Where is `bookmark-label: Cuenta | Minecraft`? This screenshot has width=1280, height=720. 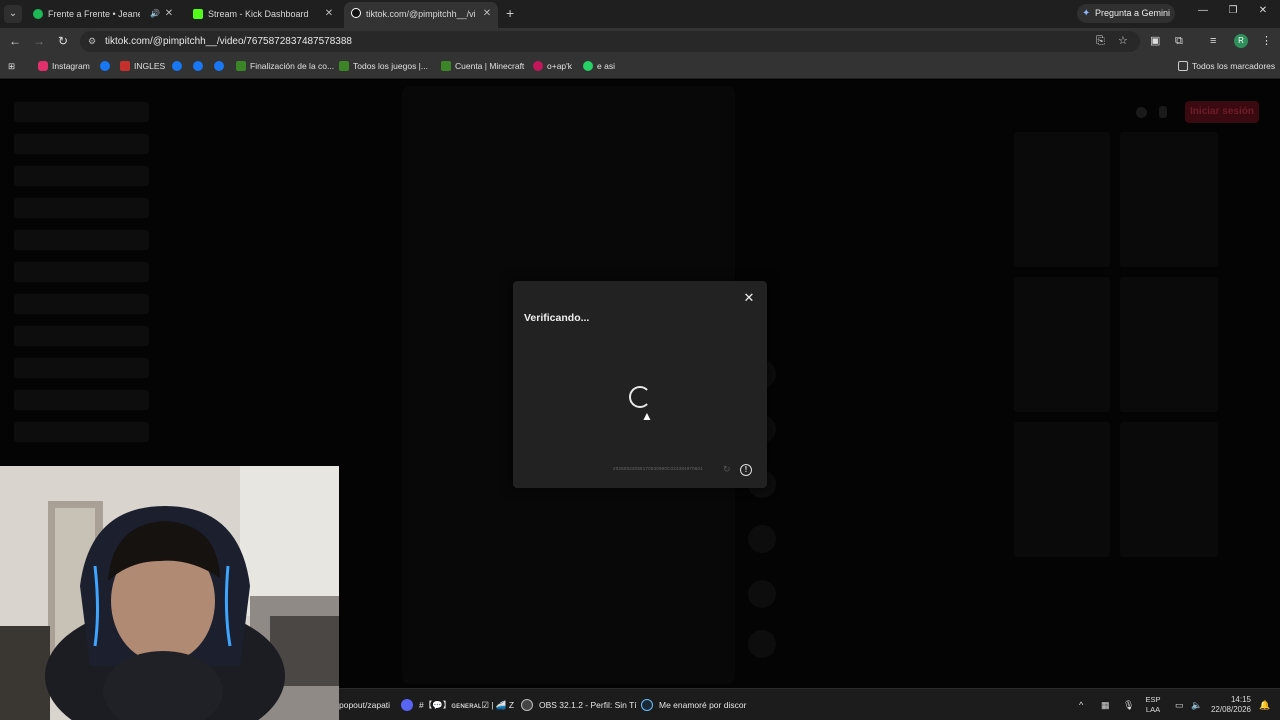 bookmark-label: Cuenta | Minecraft is located at coordinates (490, 66).